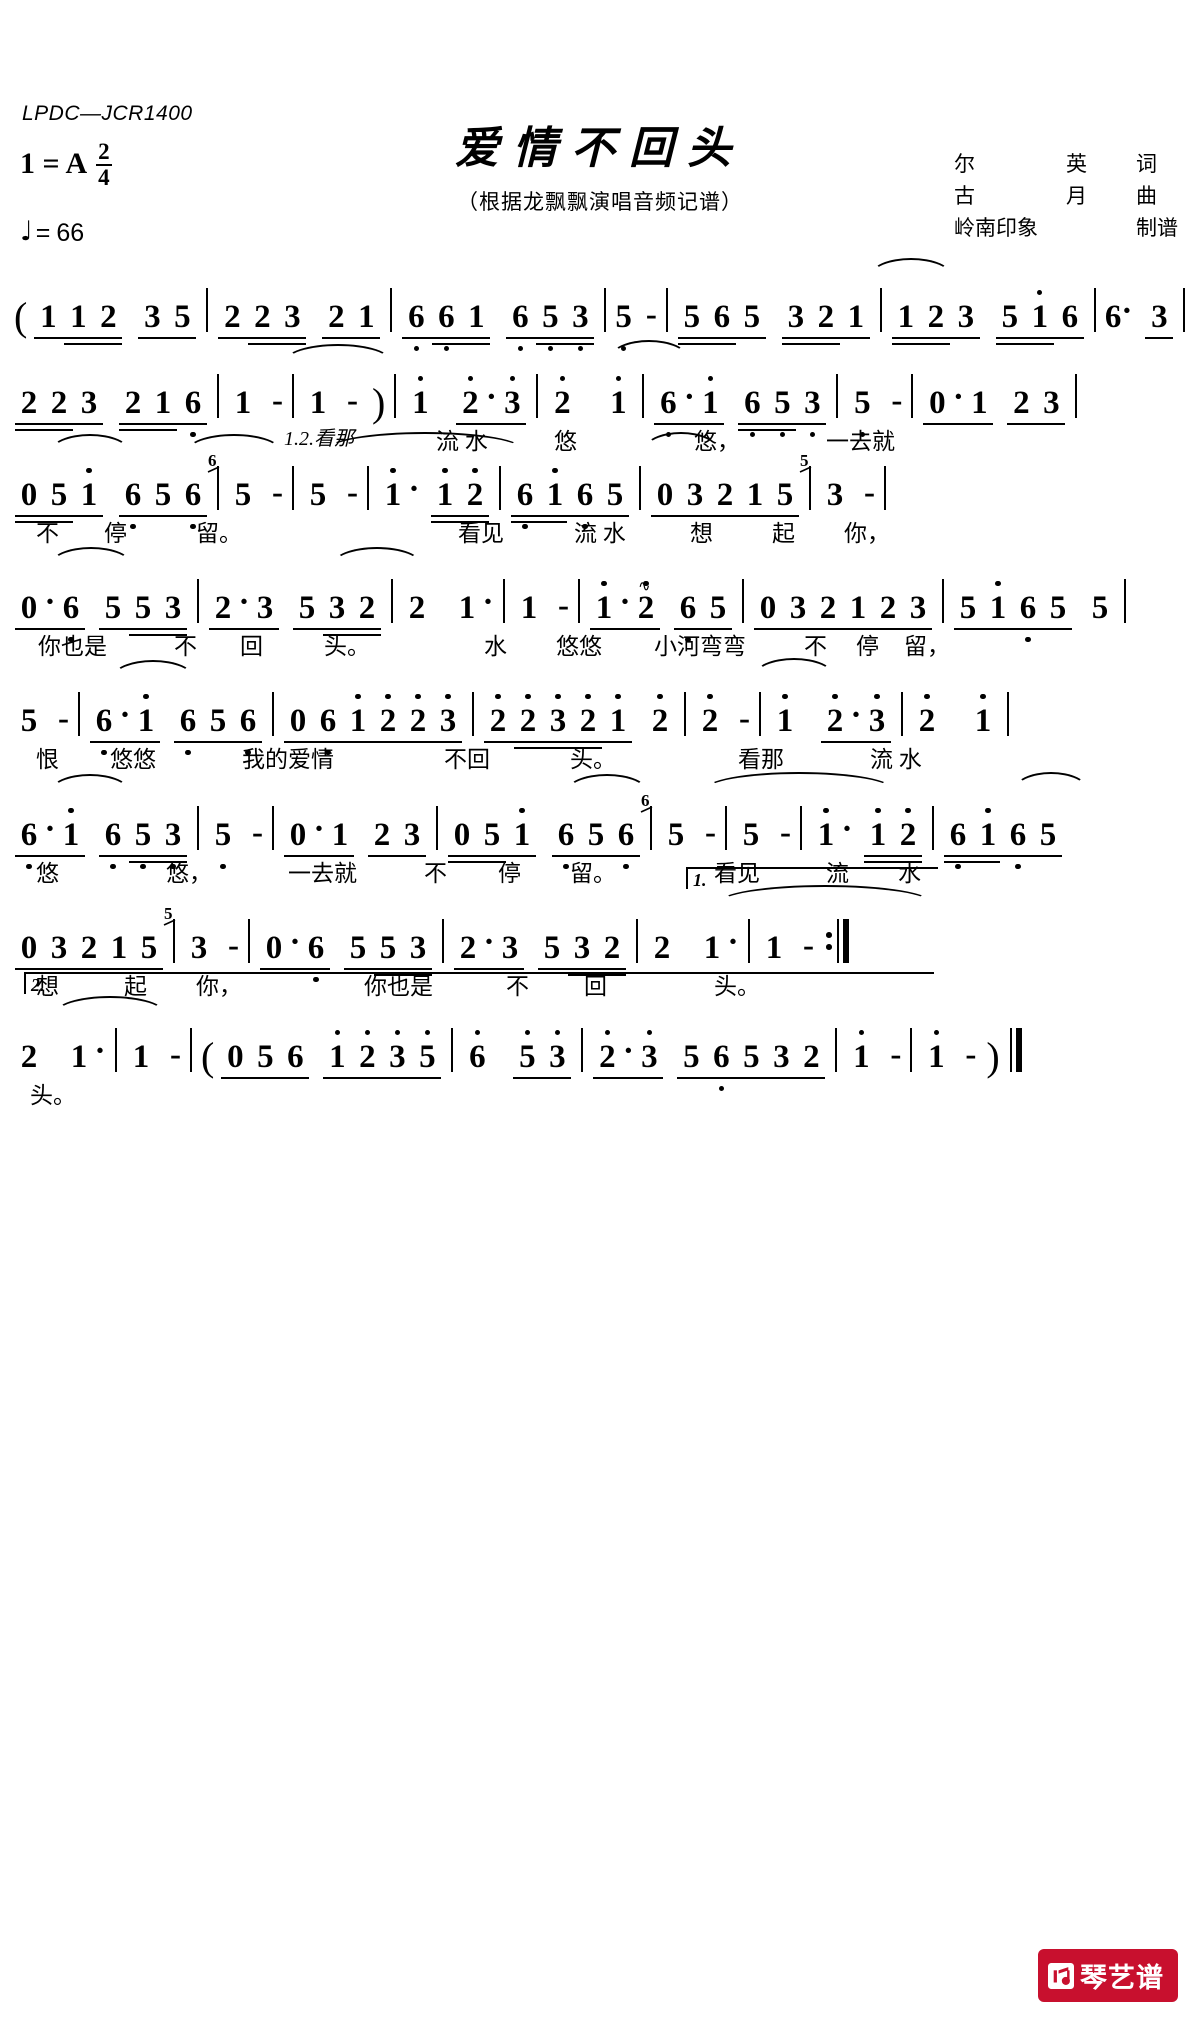 The image size is (1200, 2024). I want to click on lyric-row: 不 停 留。 看见 流 水 想 起 你，, so click(600, 532).